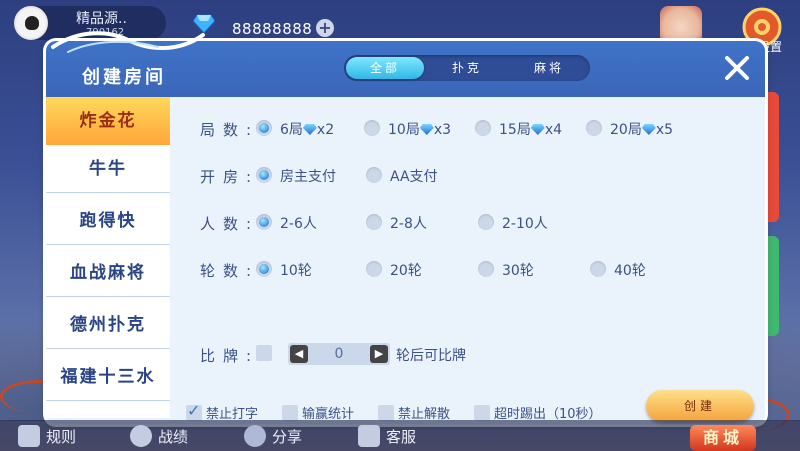 This screenshot has width=800, height=451. What do you see at coordinates (299, 354) in the screenshot?
I see `decrement-button: ◀` at bounding box center [299, 354].